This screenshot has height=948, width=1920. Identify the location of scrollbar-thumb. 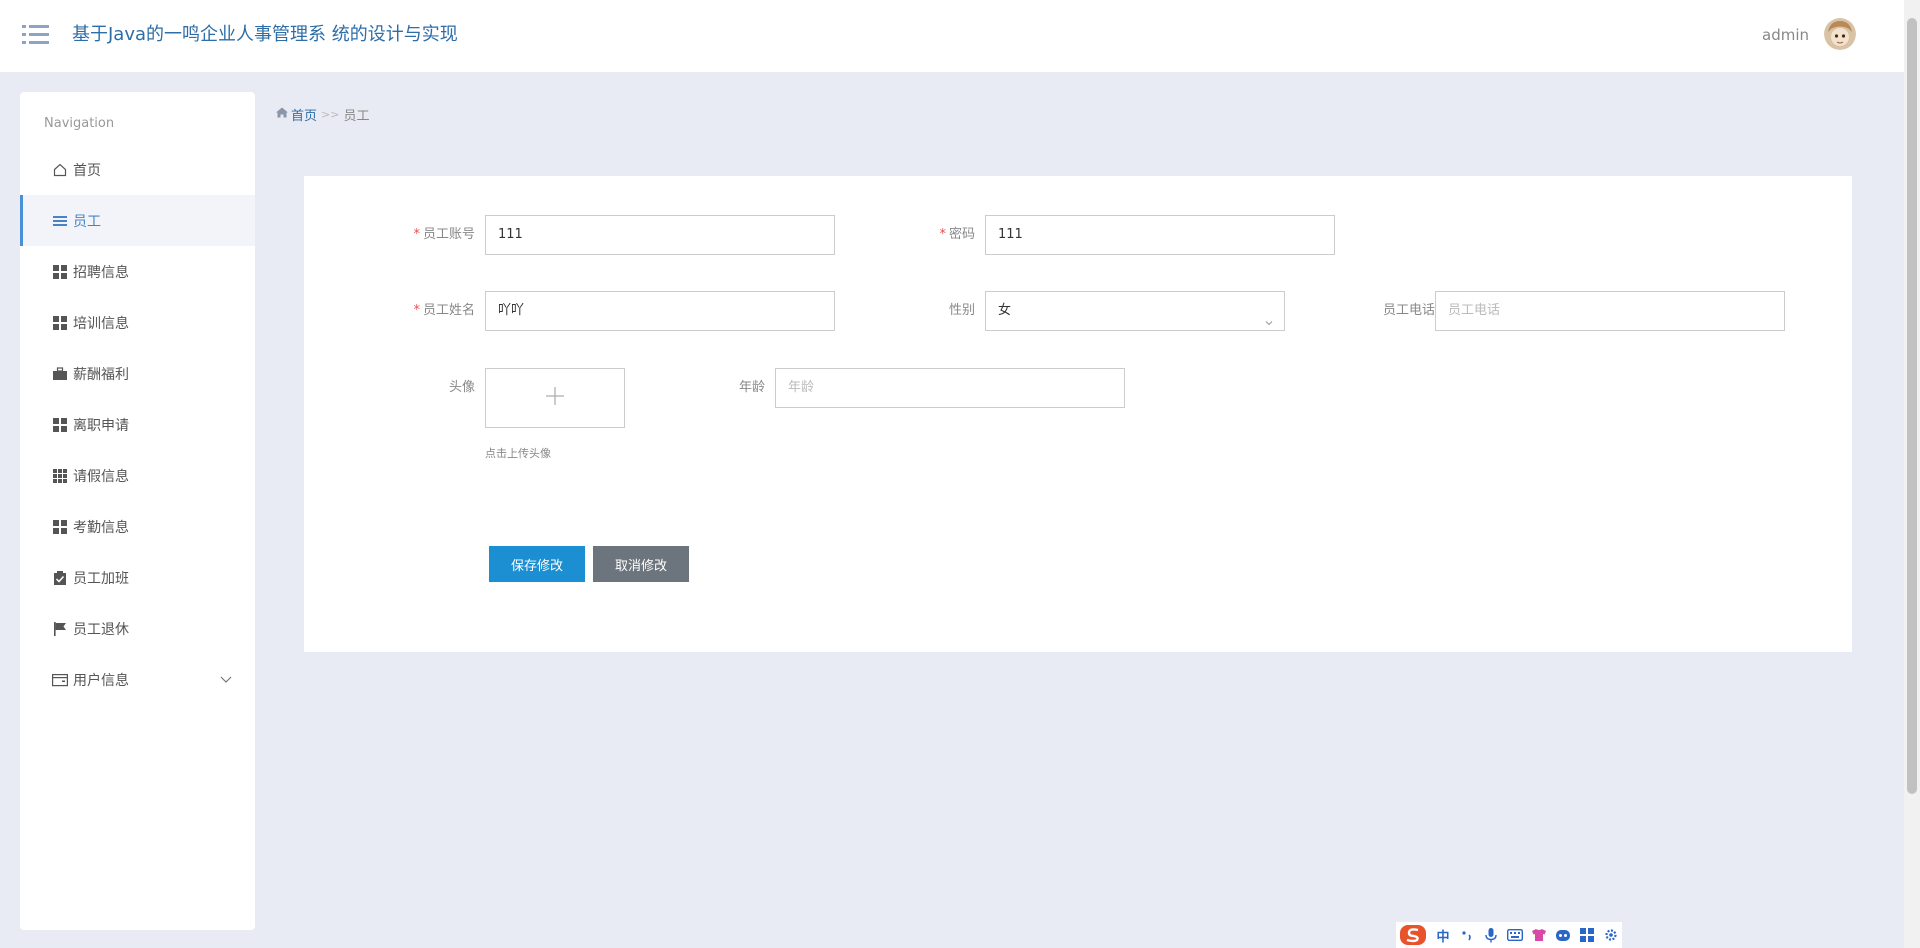
(1912, 406).